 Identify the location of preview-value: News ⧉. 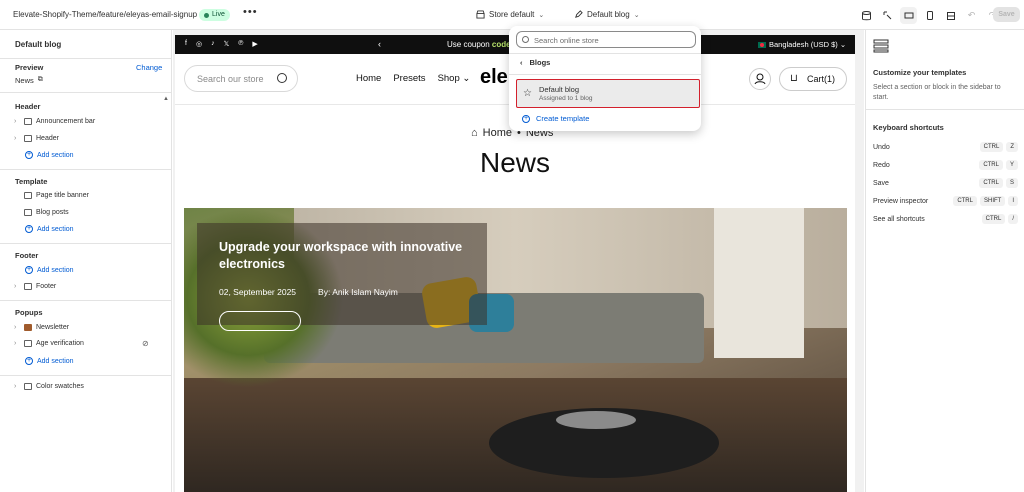
(29, 80).